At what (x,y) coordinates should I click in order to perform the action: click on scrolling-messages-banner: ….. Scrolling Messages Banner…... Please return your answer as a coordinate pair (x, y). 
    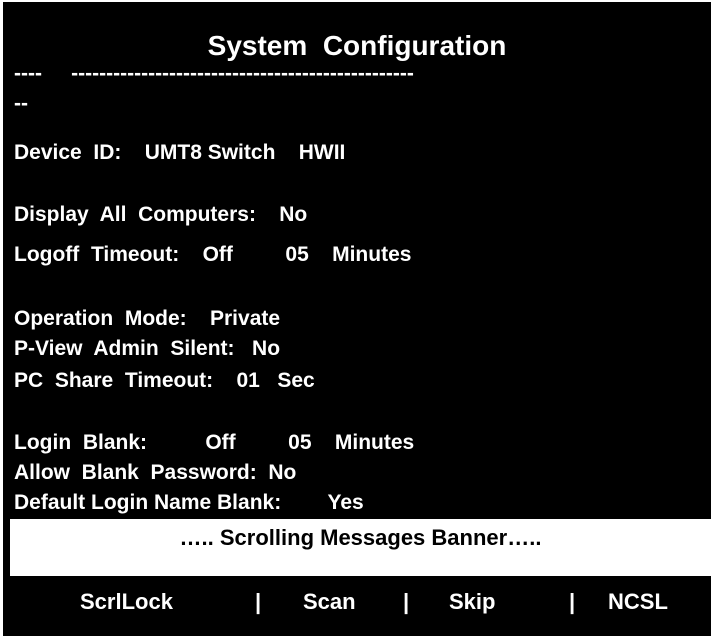
    Looking at the image, I should click on (360, 547).